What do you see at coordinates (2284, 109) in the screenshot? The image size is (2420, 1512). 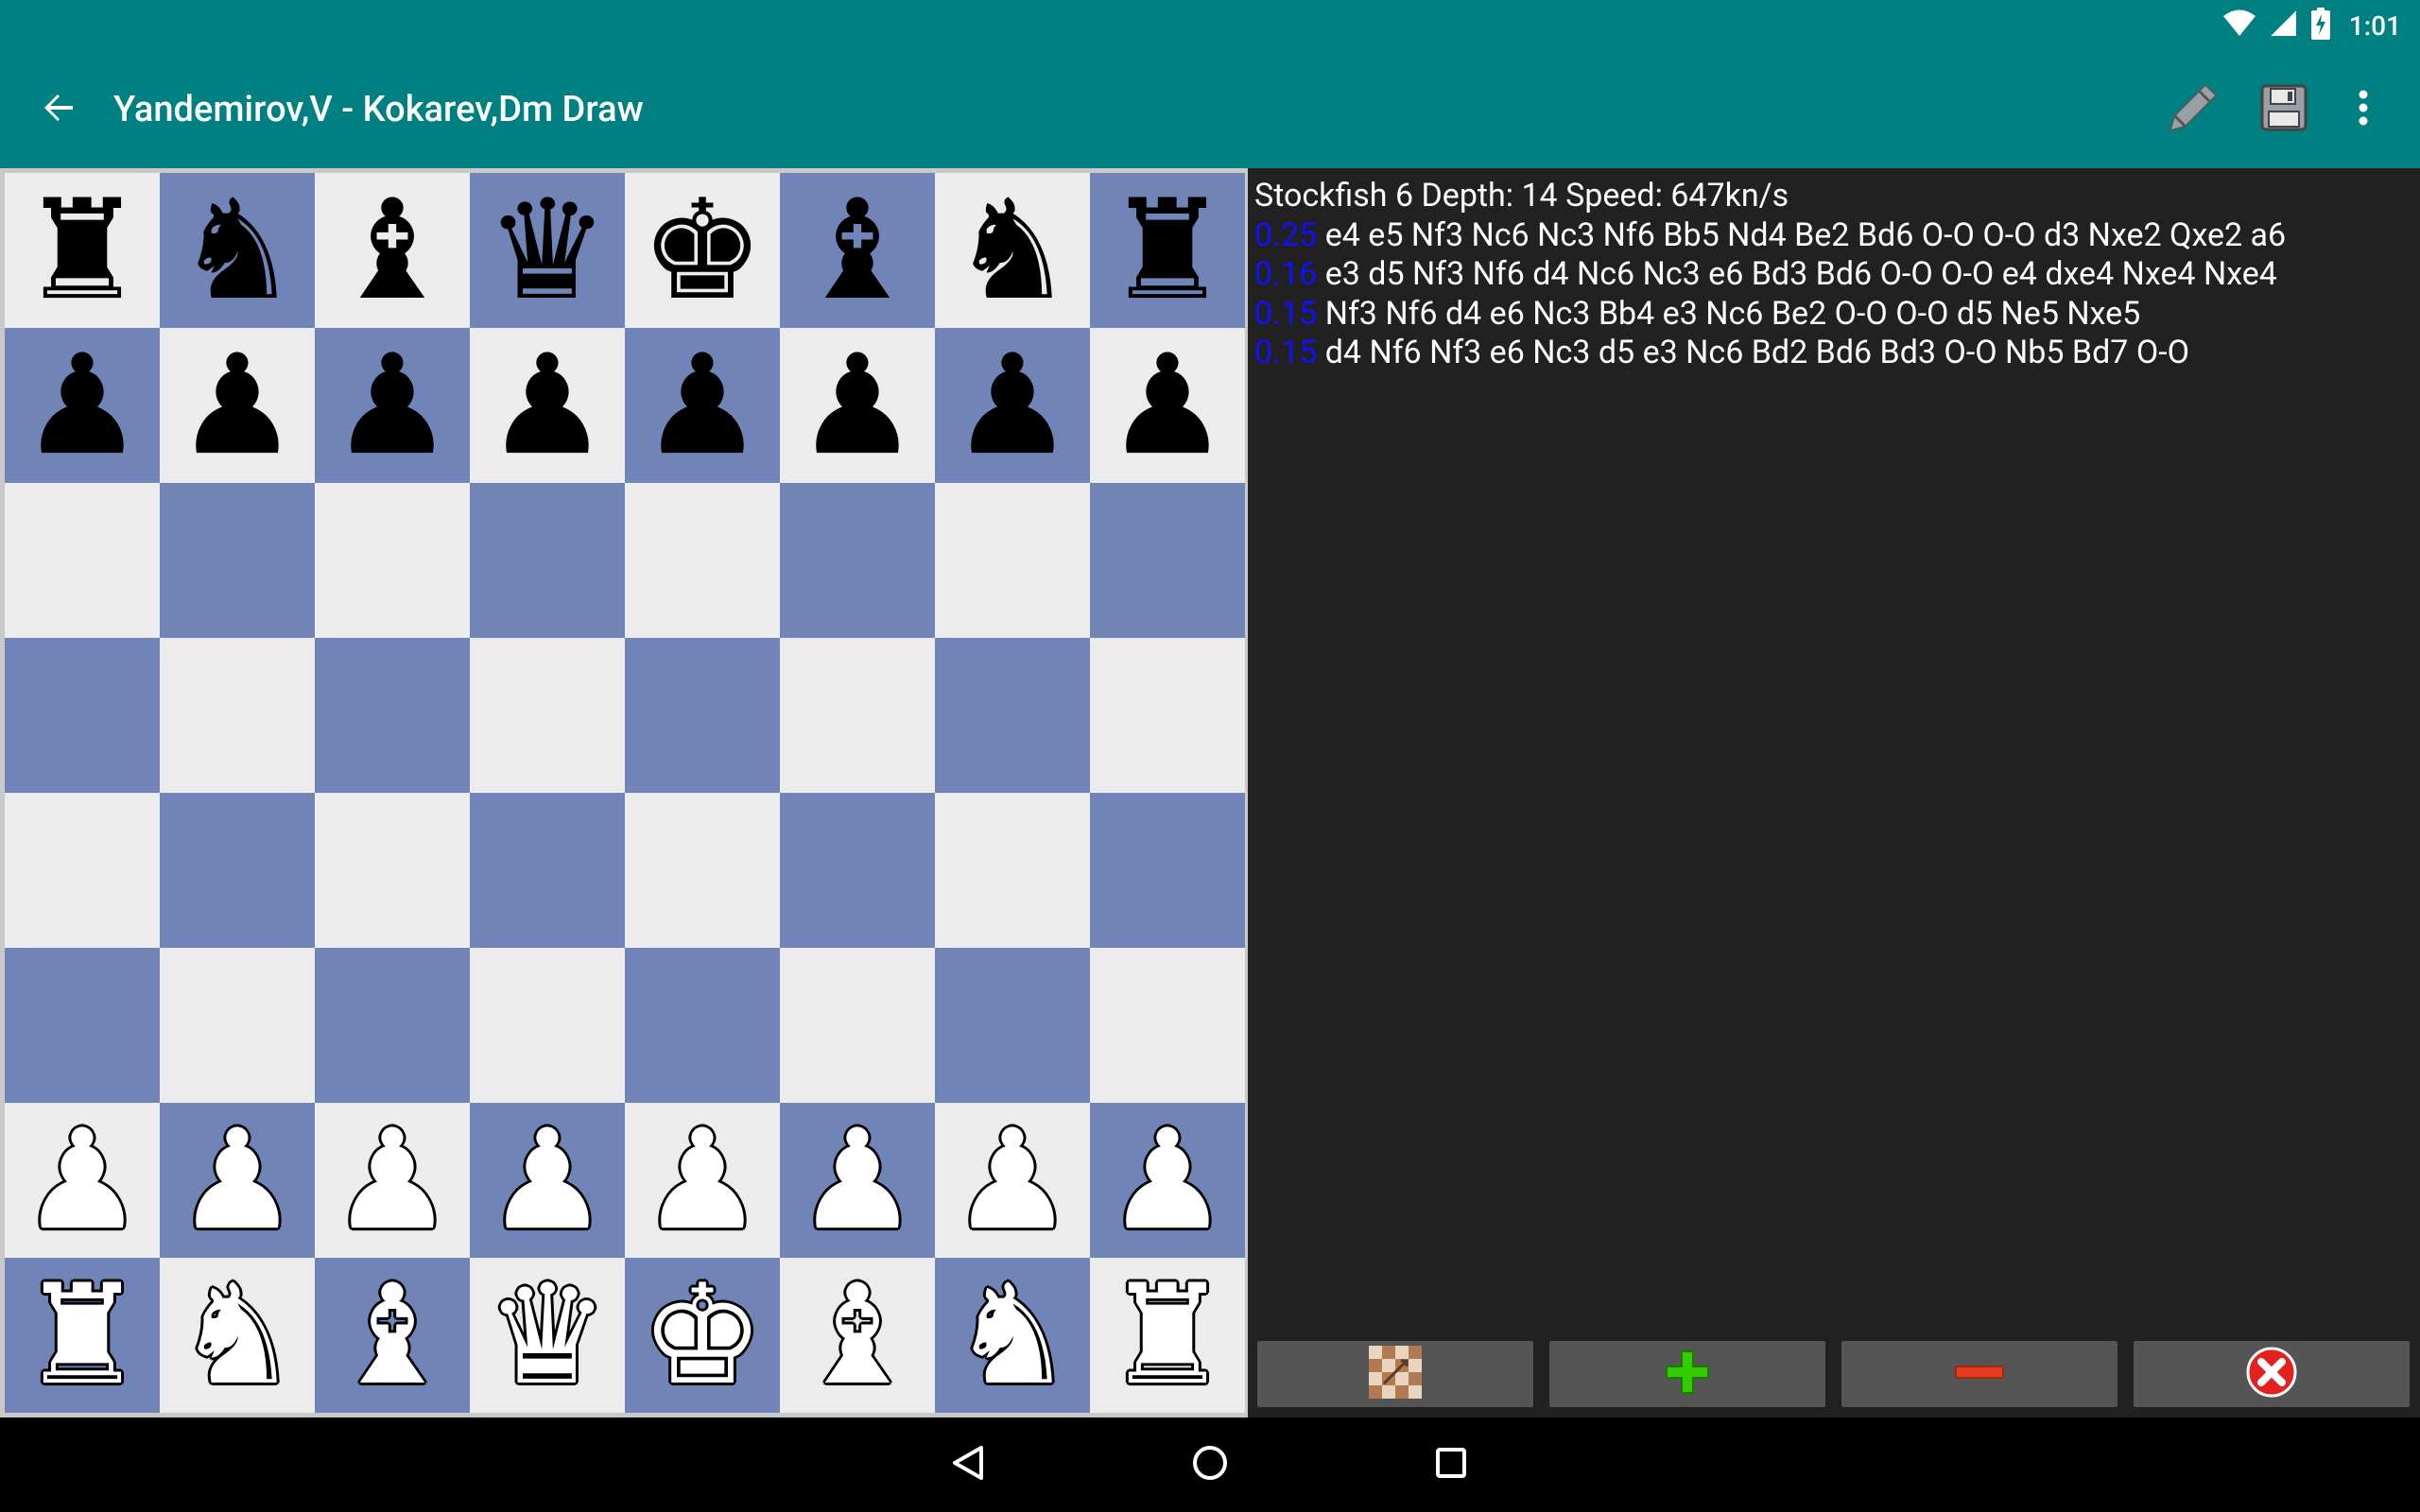 I see `save-button` at bounding box center [2284, 109].